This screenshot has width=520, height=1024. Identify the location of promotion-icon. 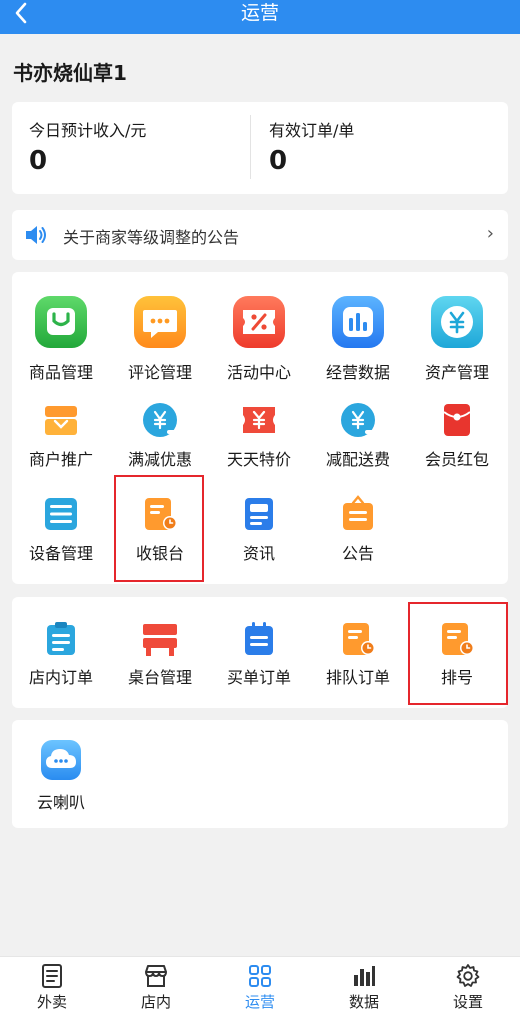
(61, 420).